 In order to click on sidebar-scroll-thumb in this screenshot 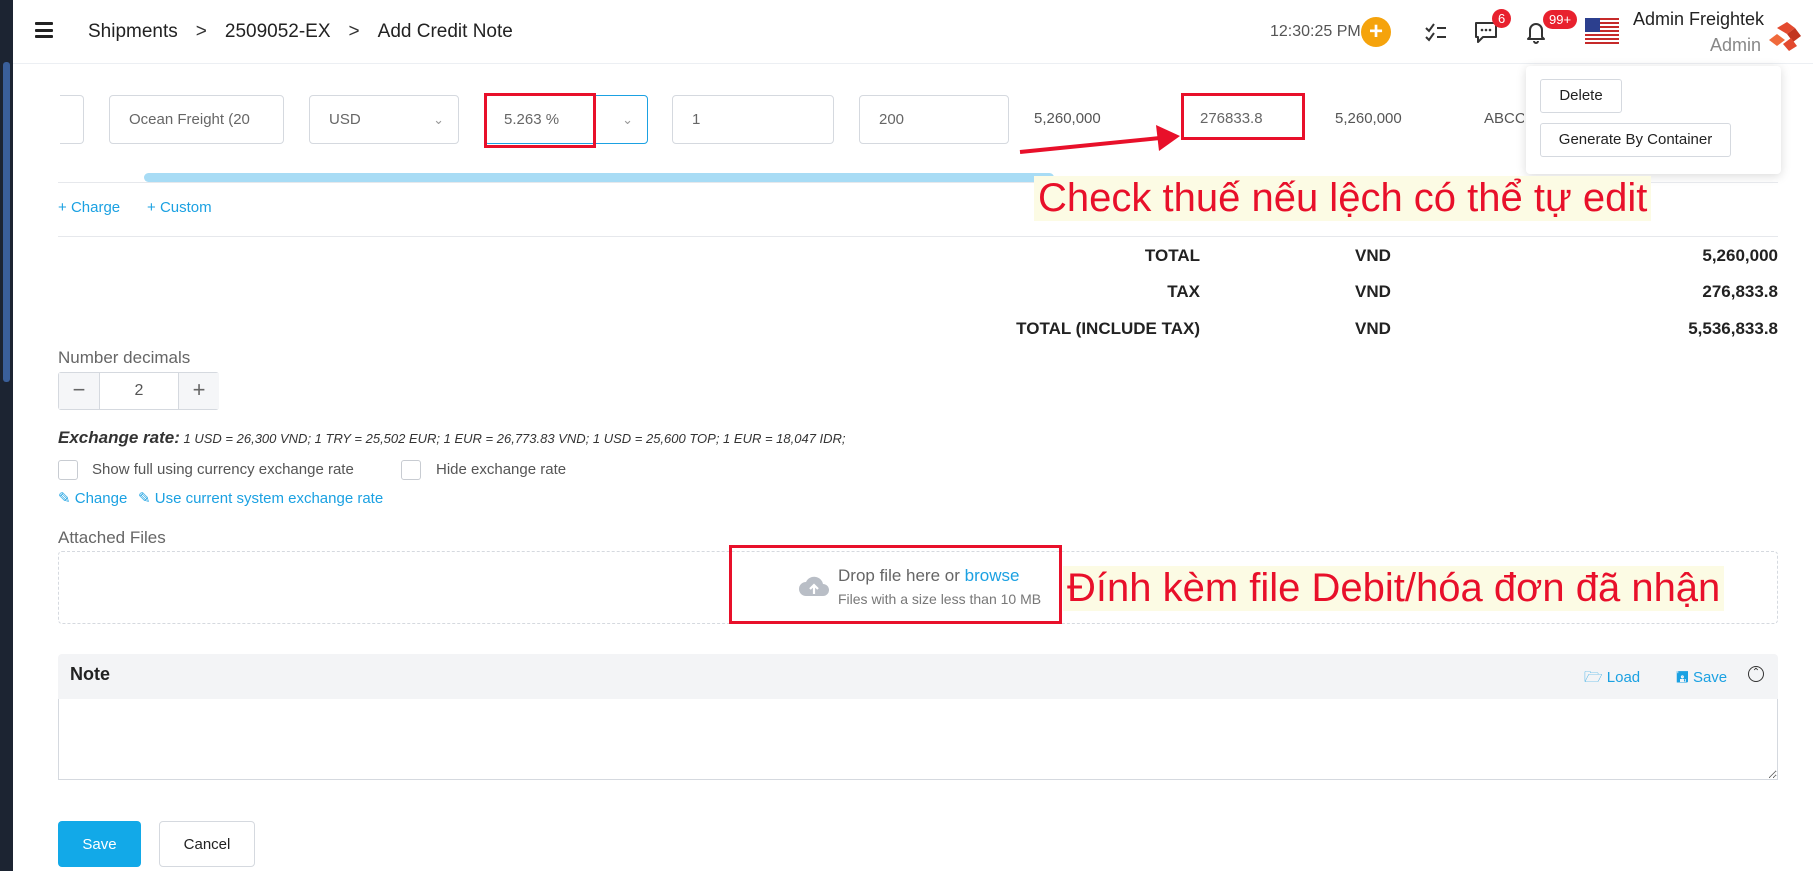, I will do `click(6, 222)`.